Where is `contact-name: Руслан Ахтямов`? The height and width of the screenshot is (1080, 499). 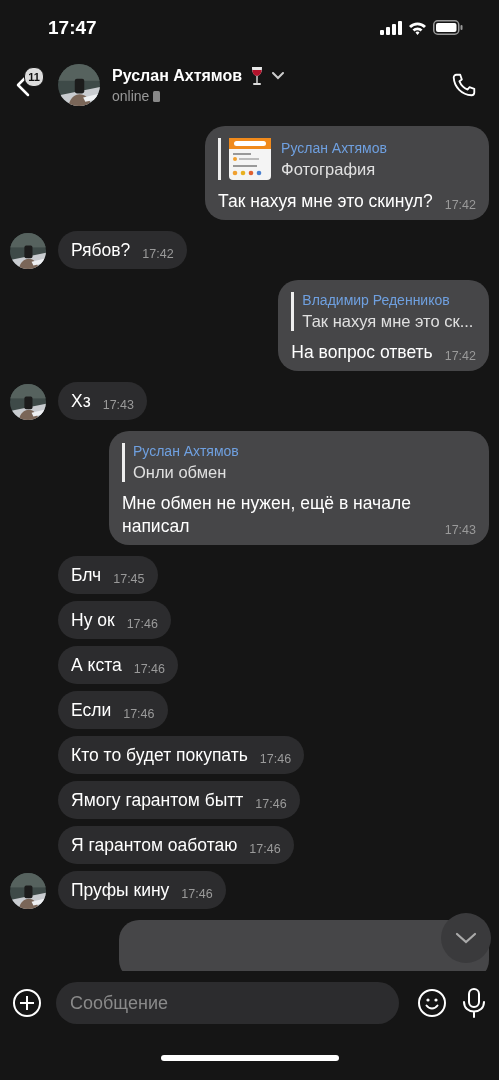
contact-name: Руслан Ахтямов is located at coordinates (177, 76).